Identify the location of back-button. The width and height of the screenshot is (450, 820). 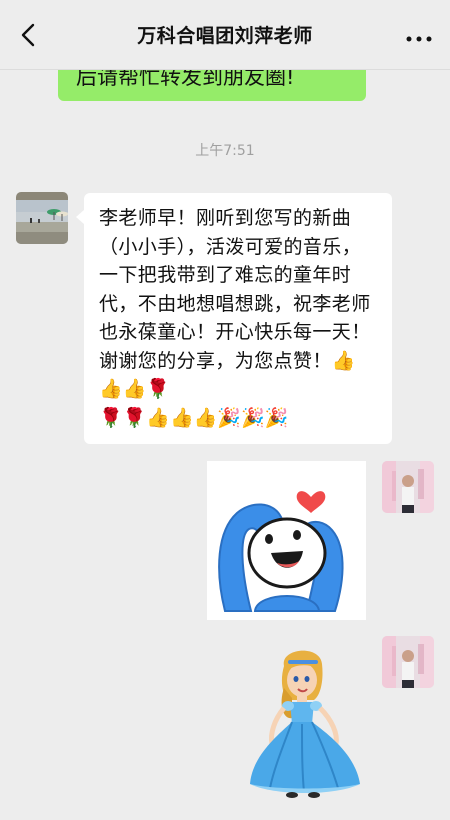
(29, 37).